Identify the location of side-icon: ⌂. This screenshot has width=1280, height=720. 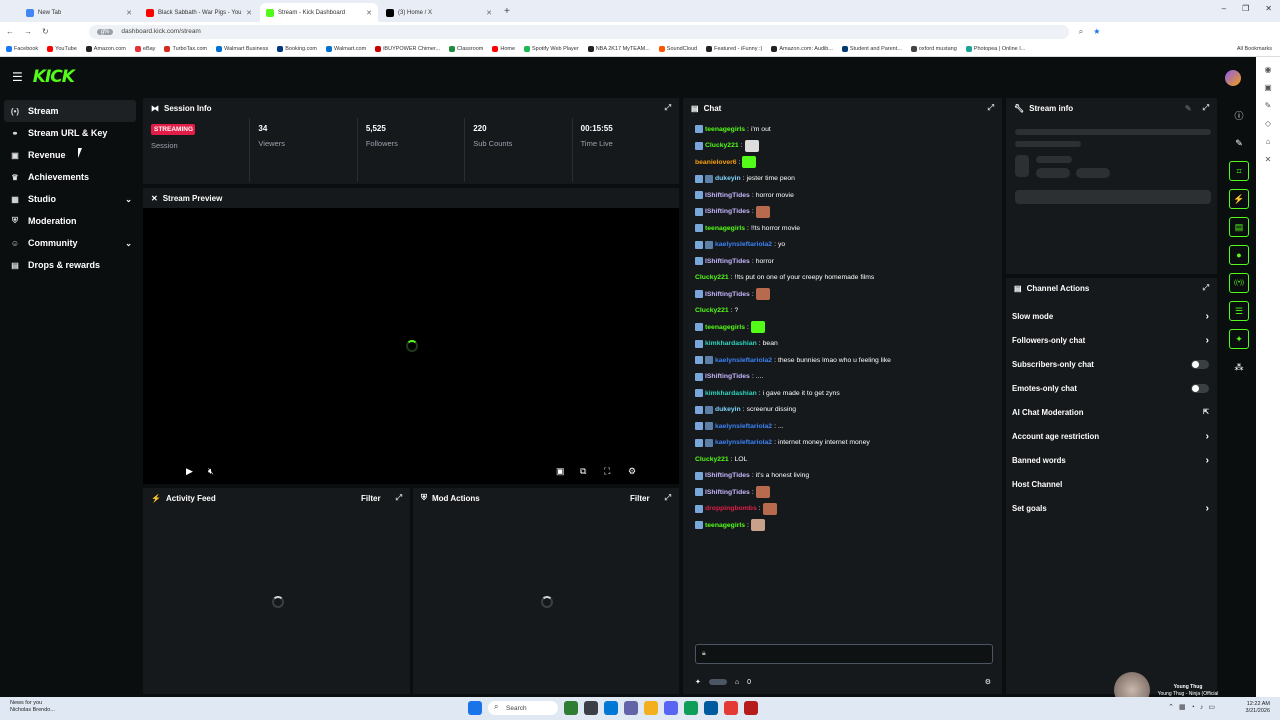
(1268, 141).